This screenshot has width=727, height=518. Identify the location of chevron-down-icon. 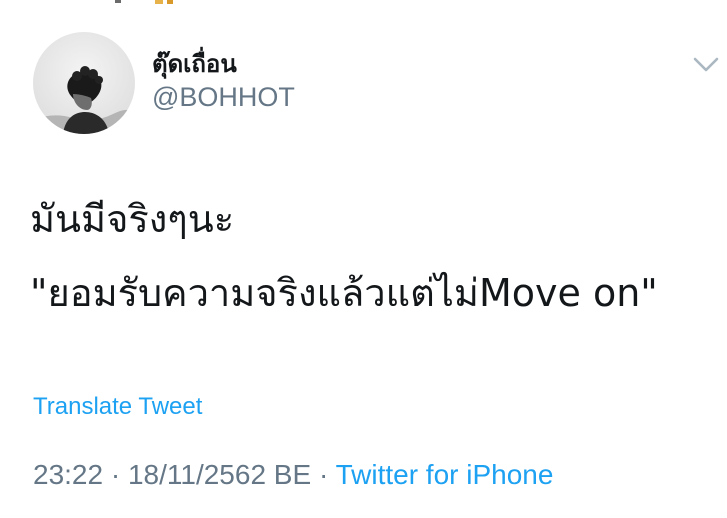
(706, 65).